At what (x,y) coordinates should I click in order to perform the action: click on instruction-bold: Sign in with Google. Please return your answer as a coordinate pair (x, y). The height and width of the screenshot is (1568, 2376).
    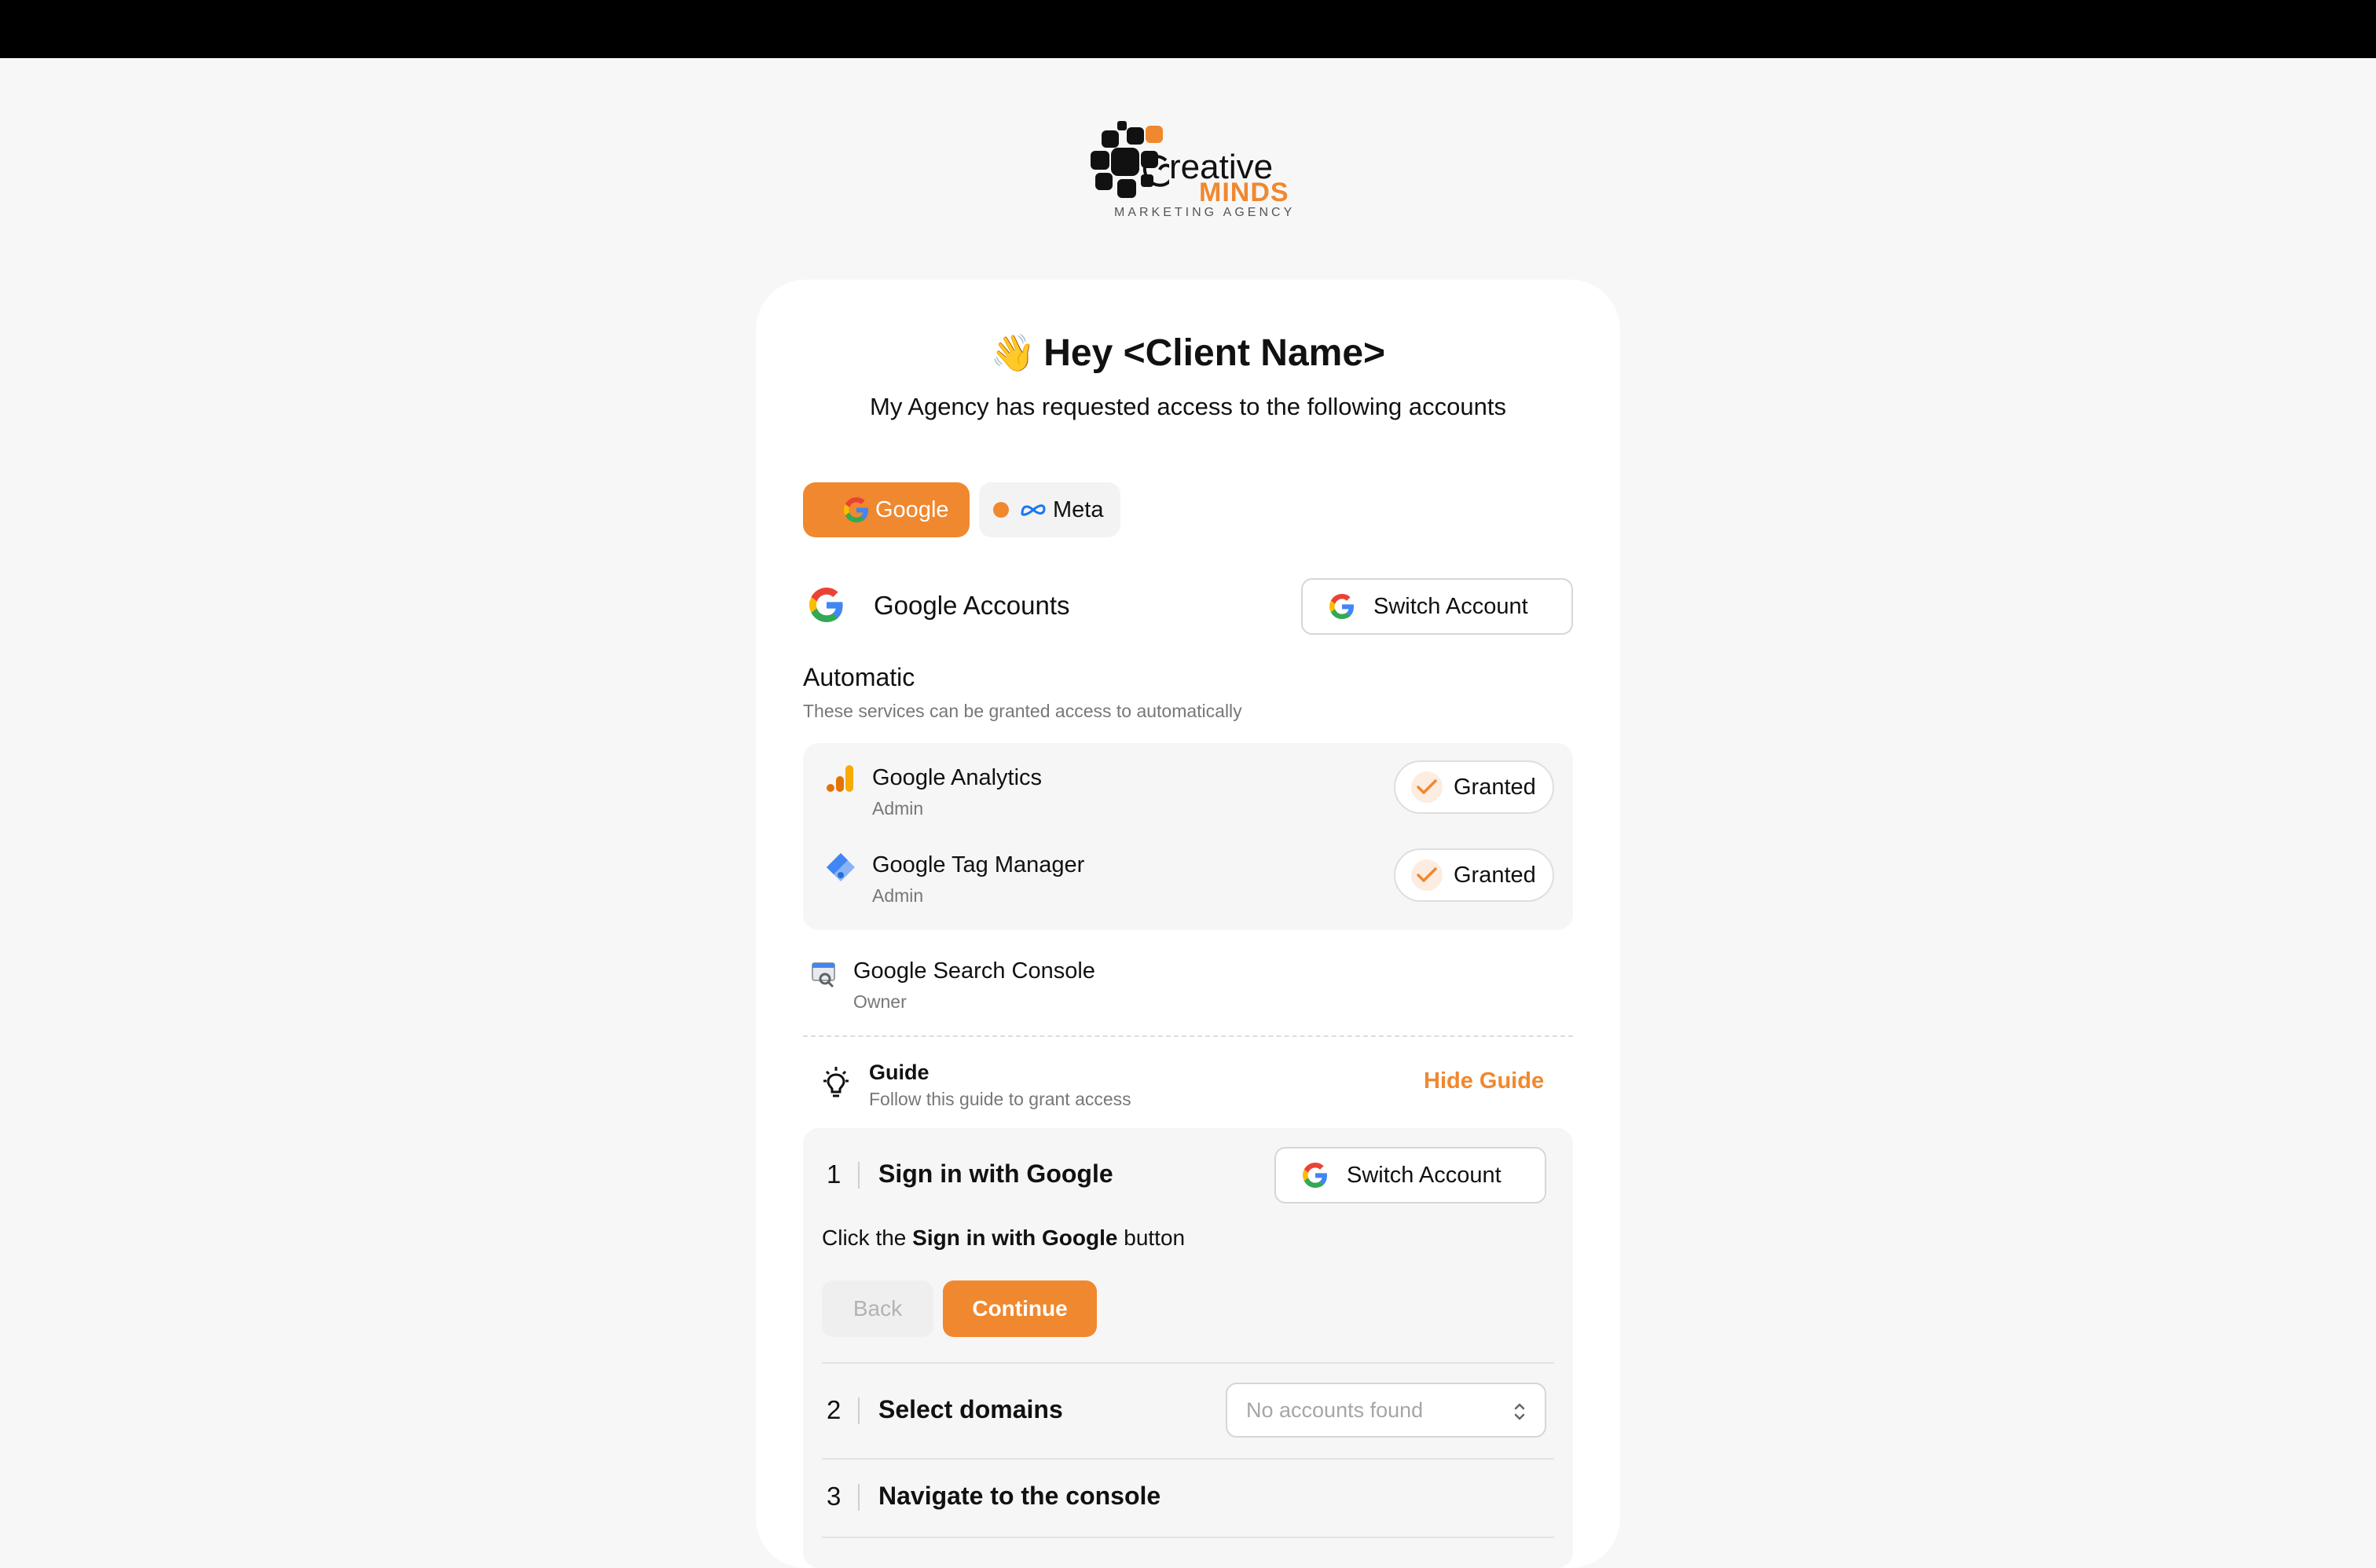
    Looking at the image, I should click on (1015, 1238).